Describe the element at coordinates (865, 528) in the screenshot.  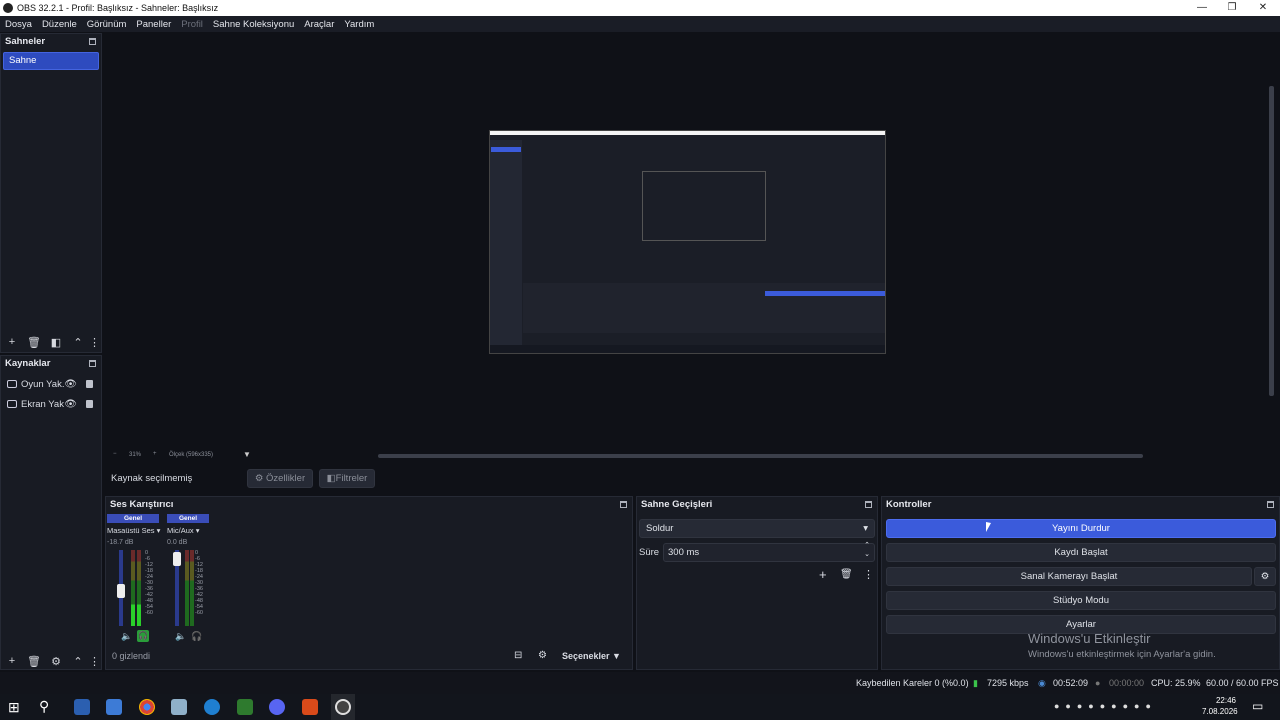
I see `chevron-down-icon: ▾` at that location.